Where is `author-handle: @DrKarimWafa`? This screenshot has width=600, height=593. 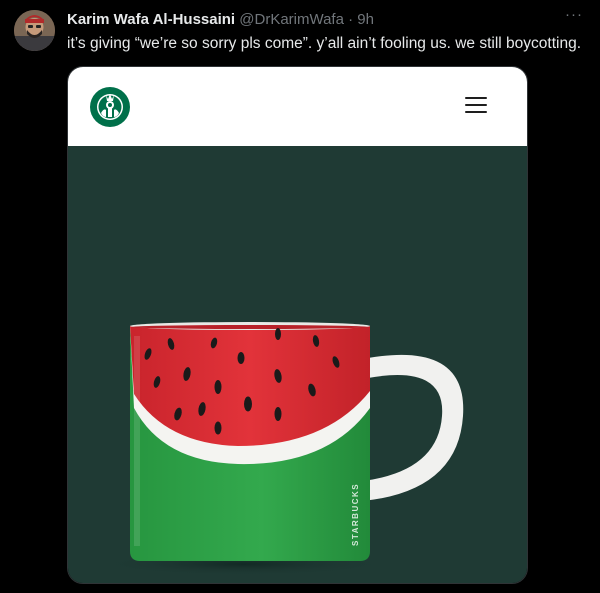 author-handle: @DrKarimWafa is located at coordinates (291, 19).